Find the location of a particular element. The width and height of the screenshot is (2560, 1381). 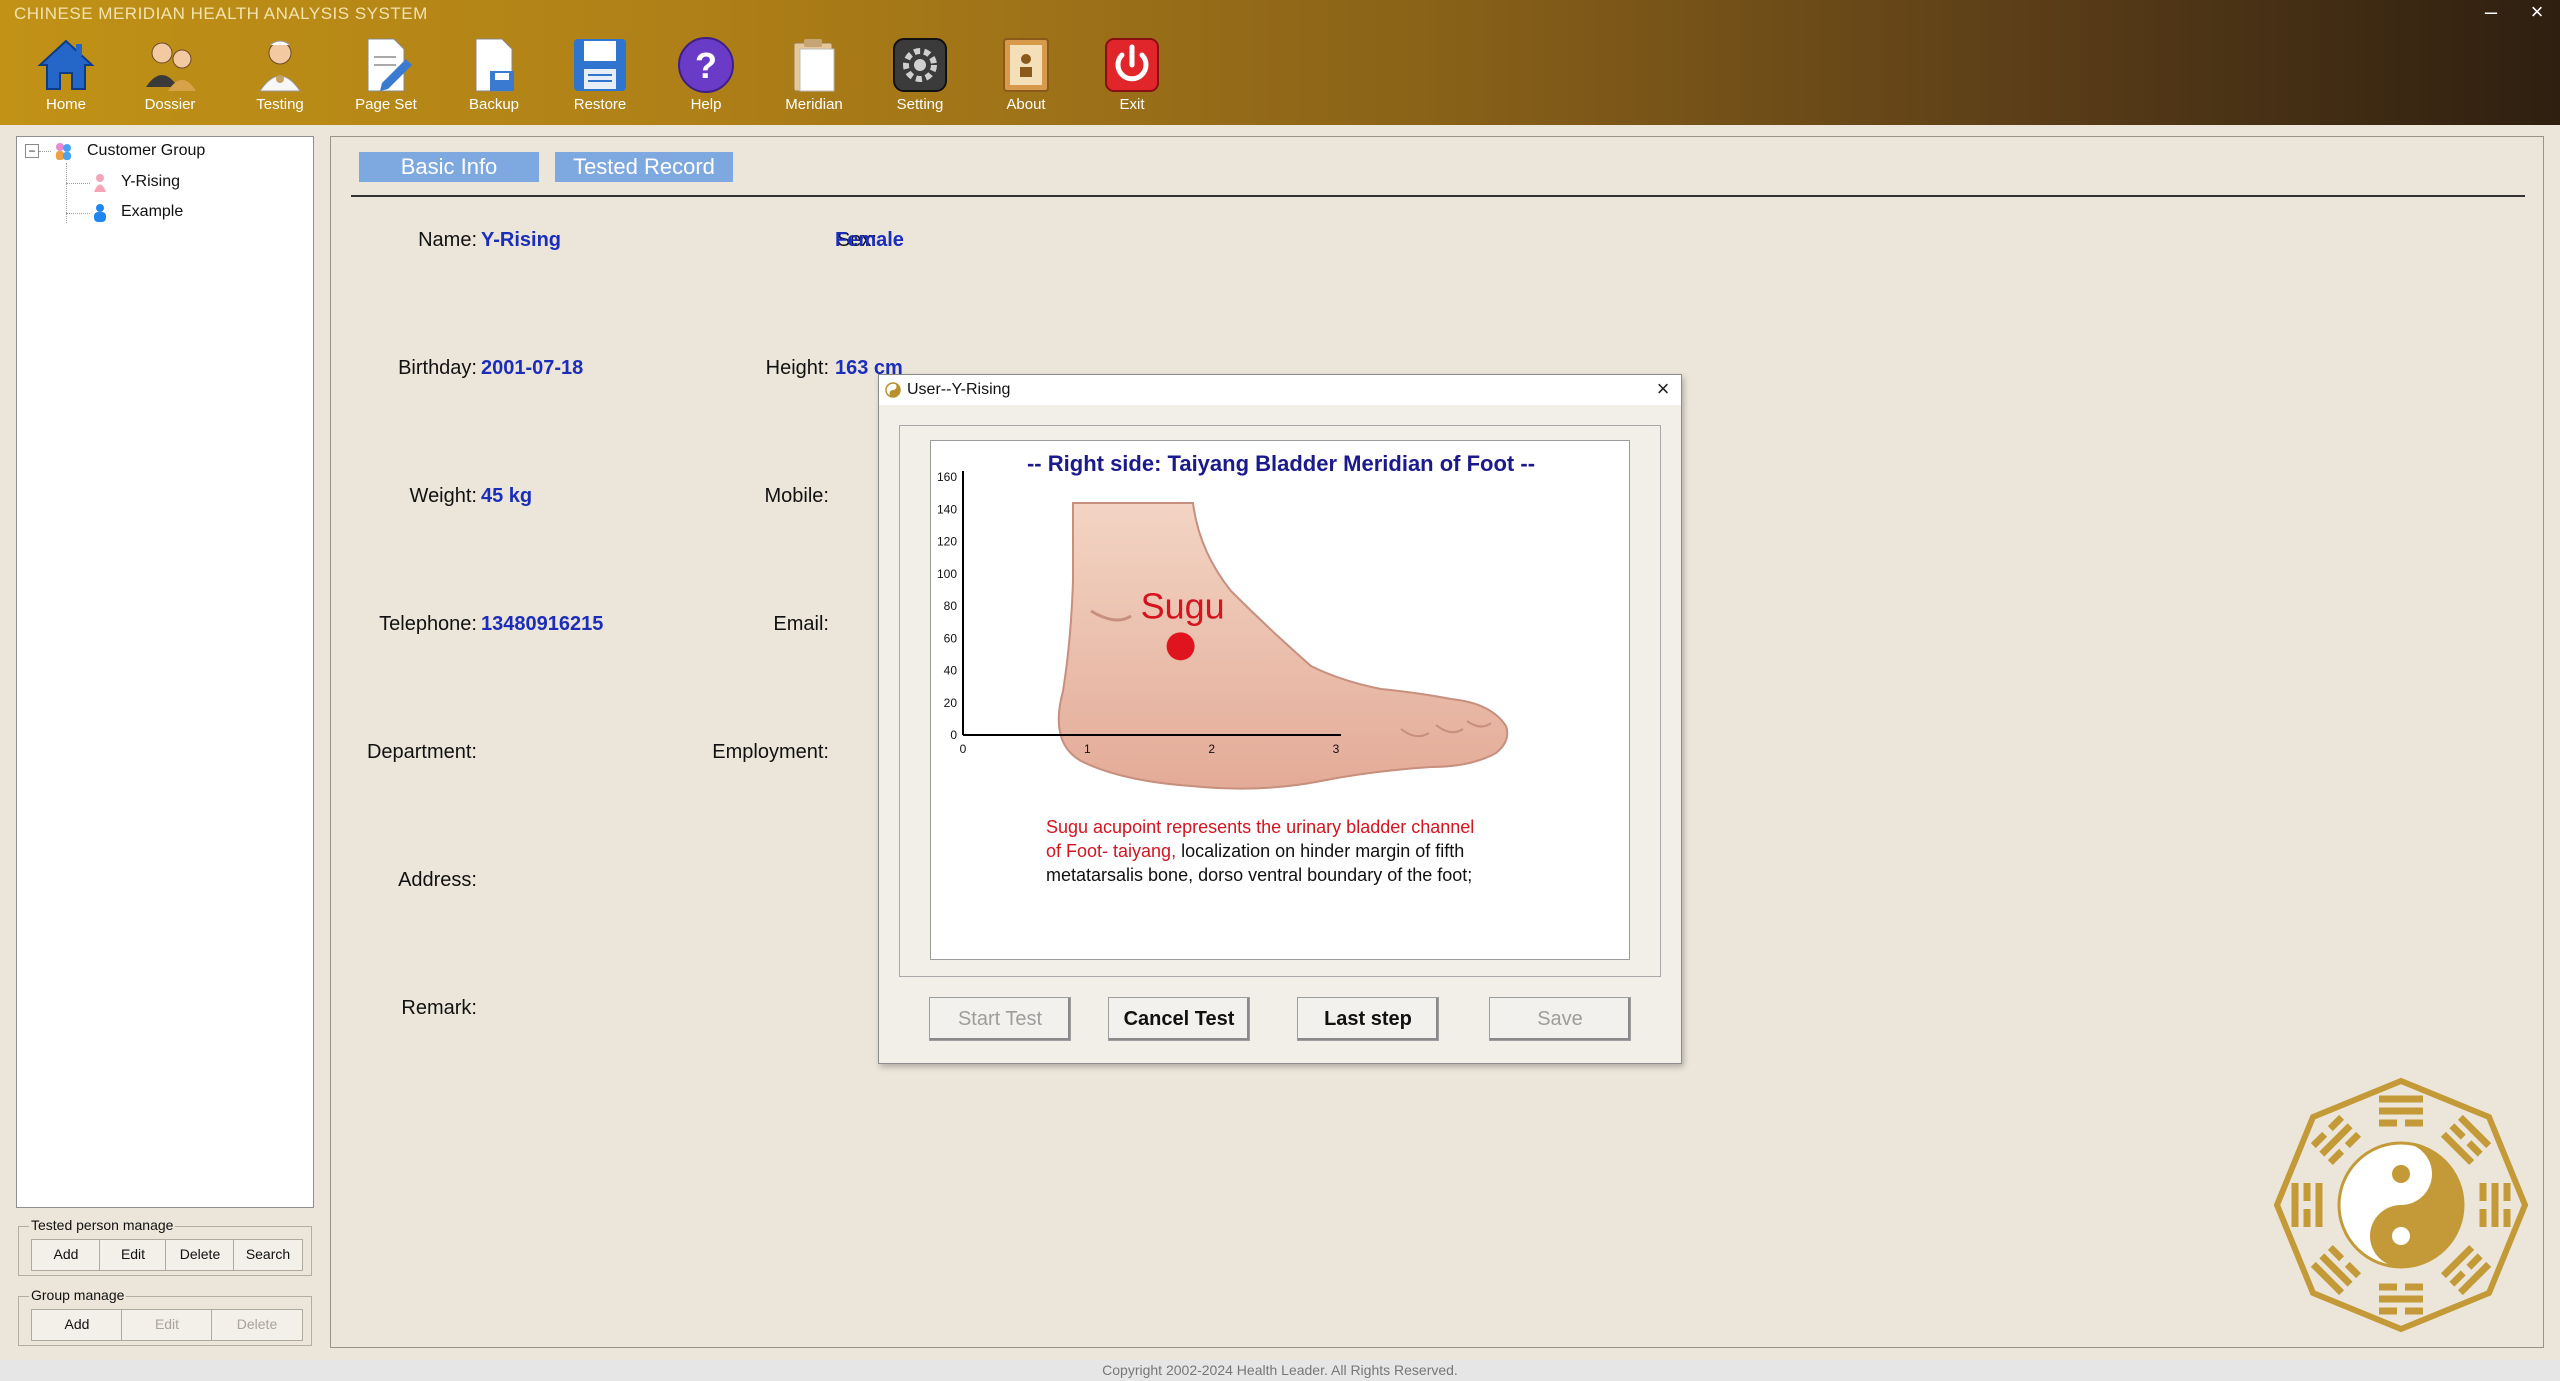

tree-item-y-rising: Y-Rising is located at coordinates (150, 182).